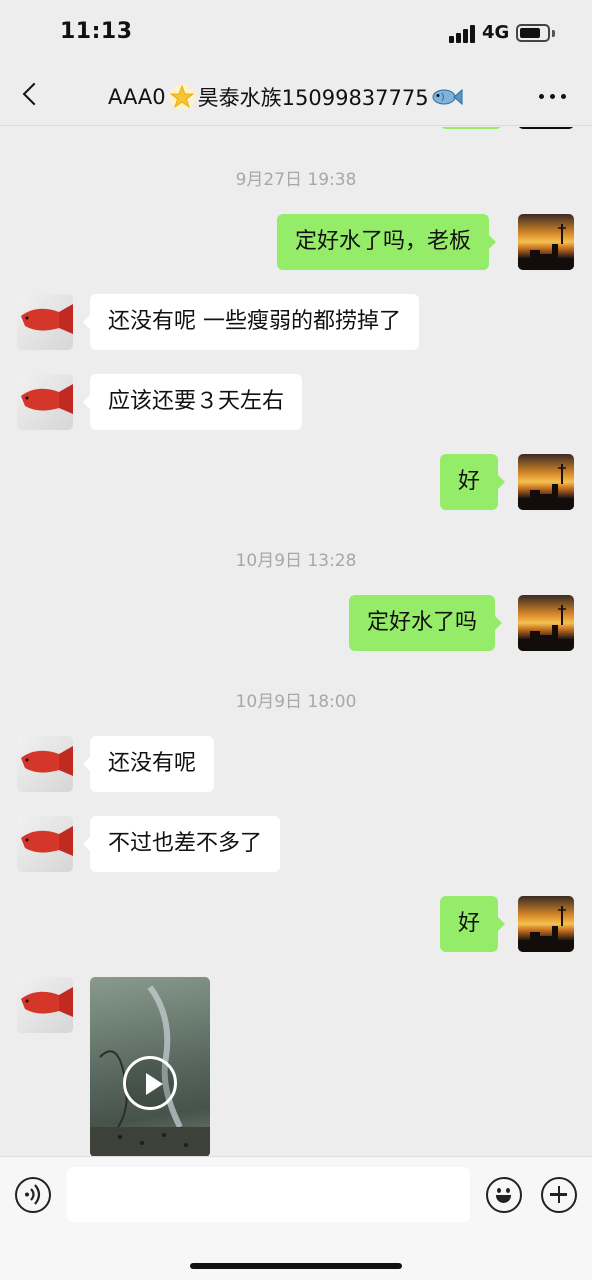 The height and width of the screenshot is (1280, 592). I want to click on play-icon, so click(150, 1083).